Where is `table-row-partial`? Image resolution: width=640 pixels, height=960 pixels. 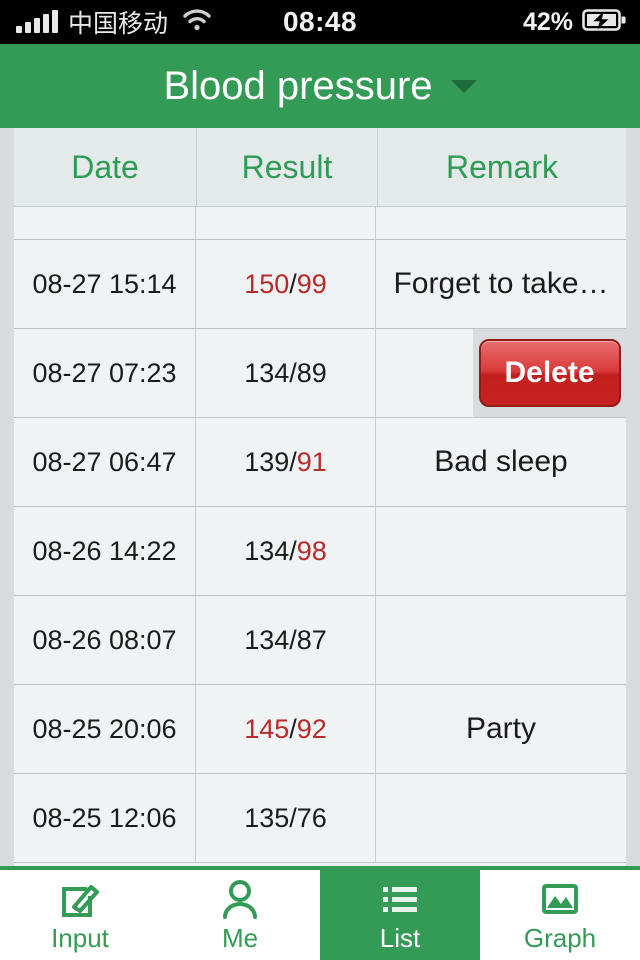 table-row-partial is located at coordinates (320, 223).